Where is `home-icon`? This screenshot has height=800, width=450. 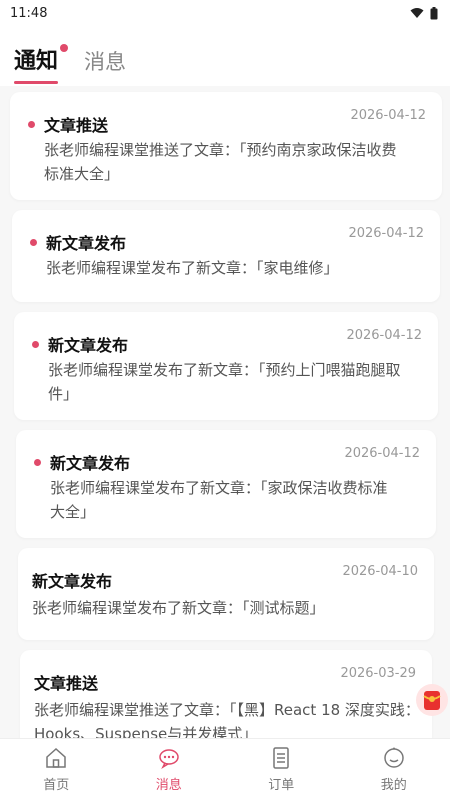
home-icon is located at coordinates (56, 757).